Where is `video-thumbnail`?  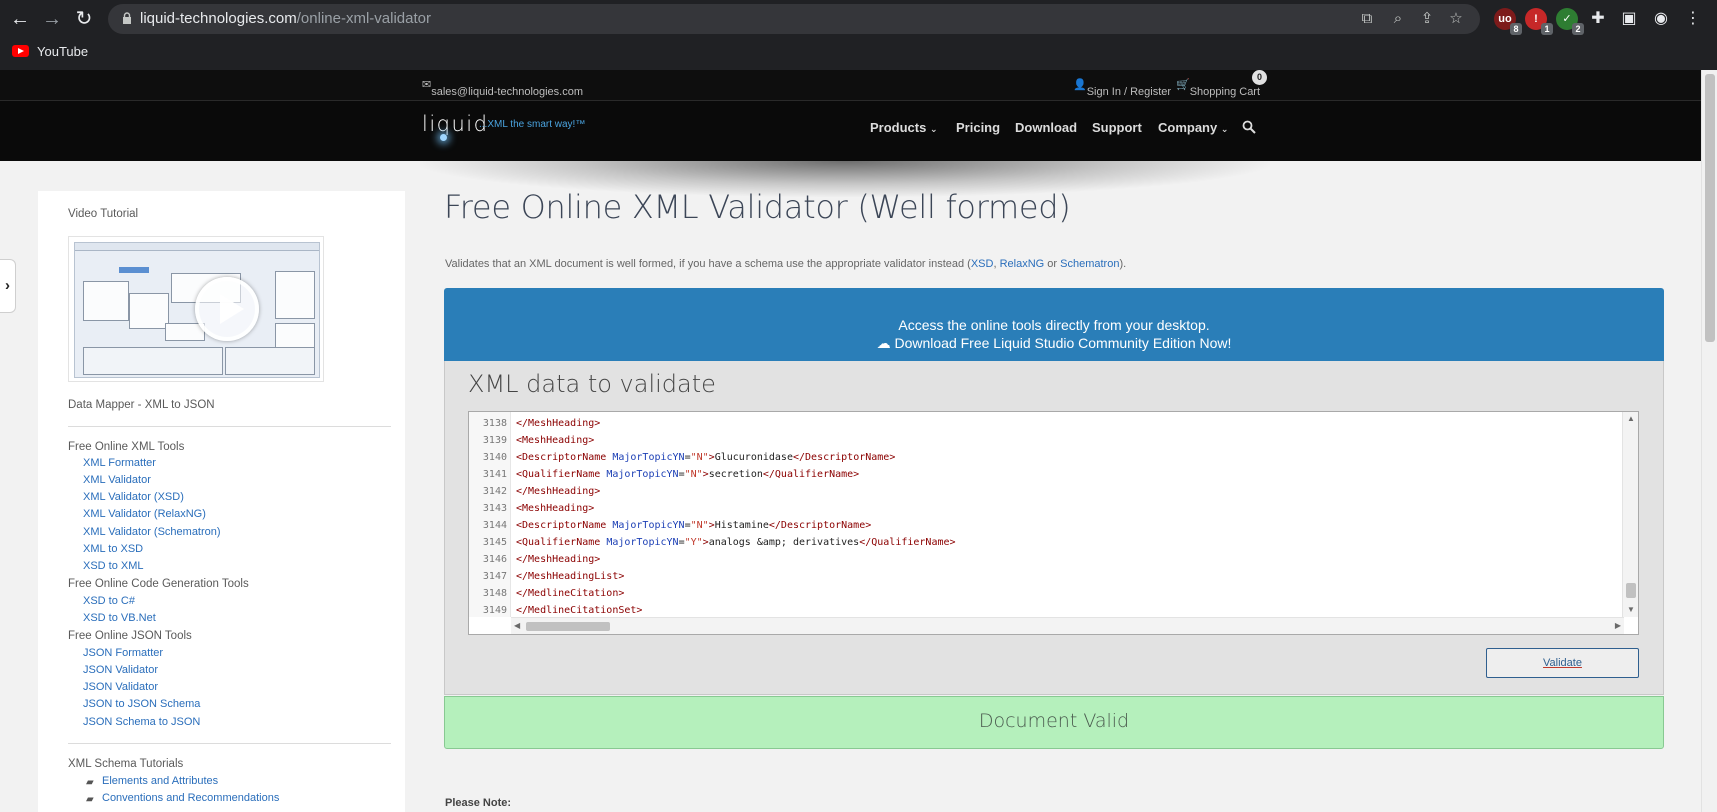 video-thumbnail is located at coordinates (196, 309).